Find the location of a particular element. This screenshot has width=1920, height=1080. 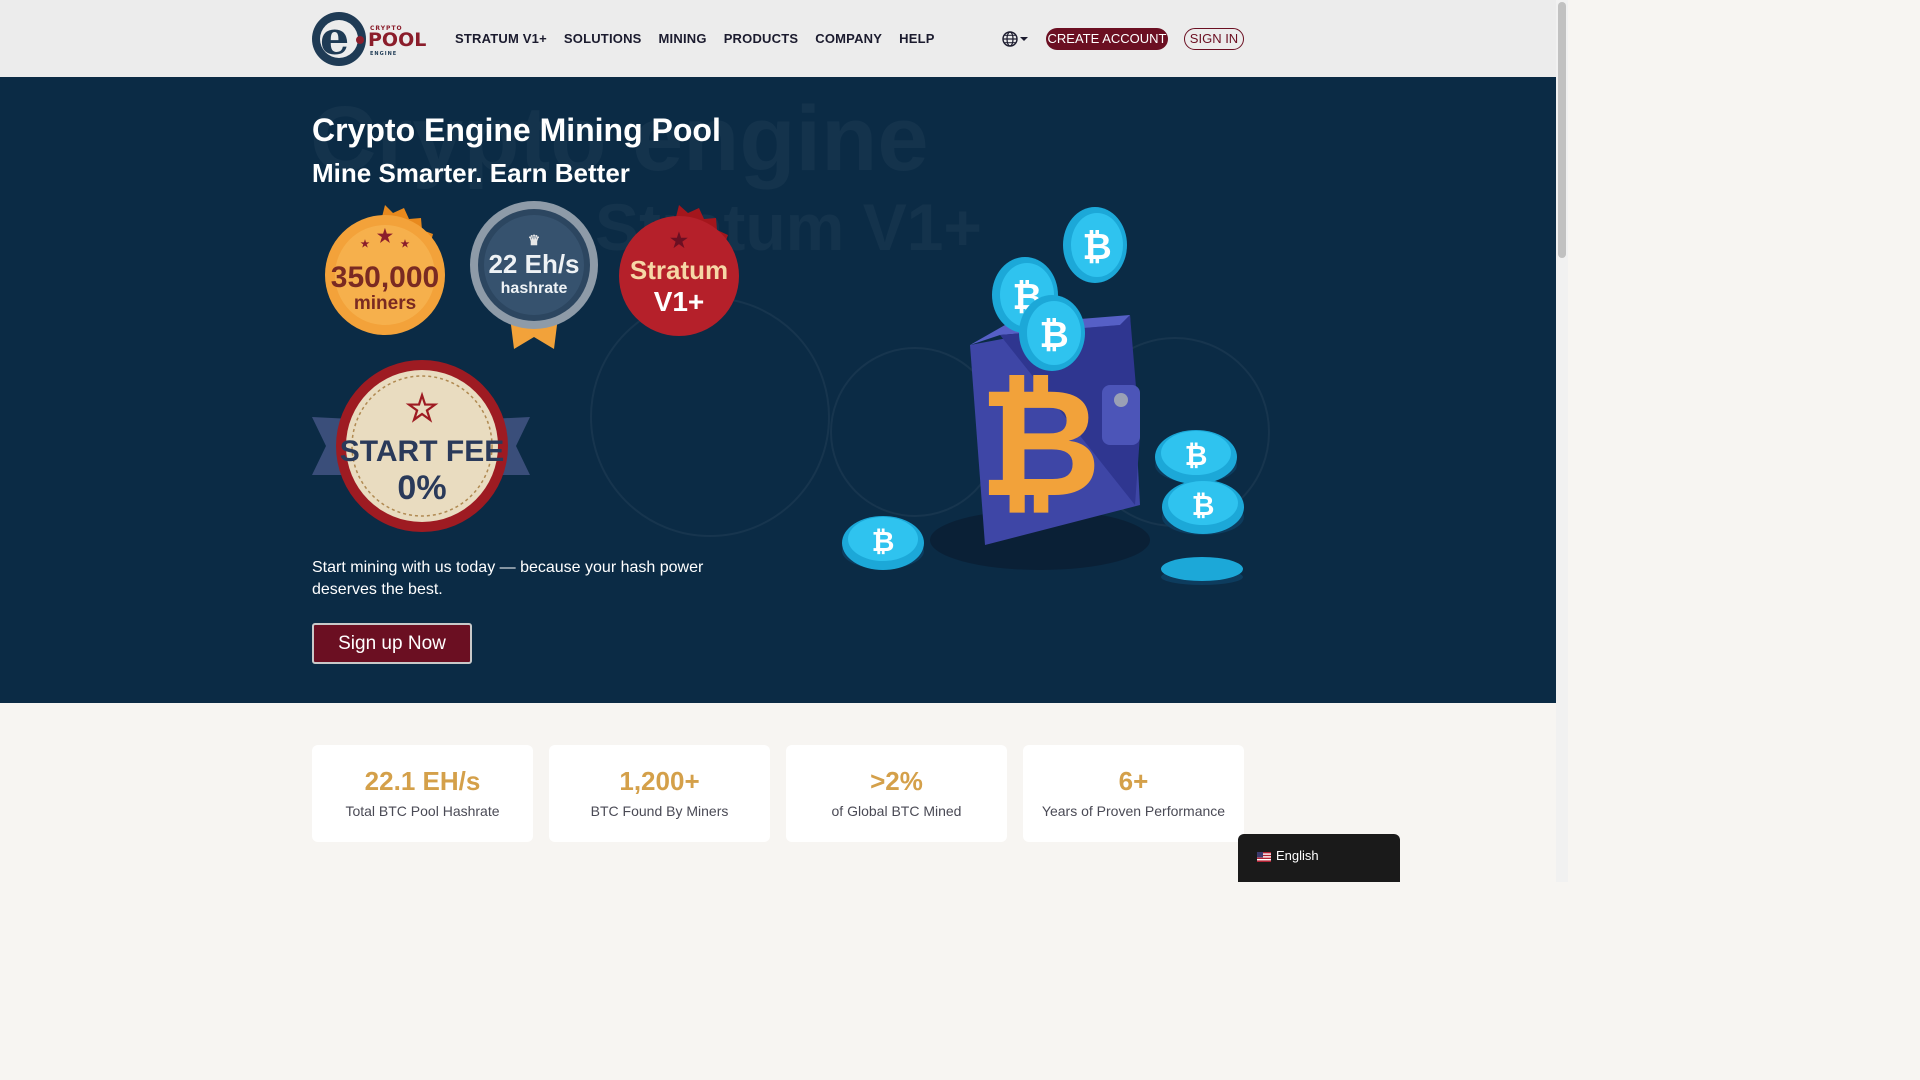

stat-card-hashrate: 22.1 EH/s Total BTC Pool Hashrate is located at coordinates (422, 793).